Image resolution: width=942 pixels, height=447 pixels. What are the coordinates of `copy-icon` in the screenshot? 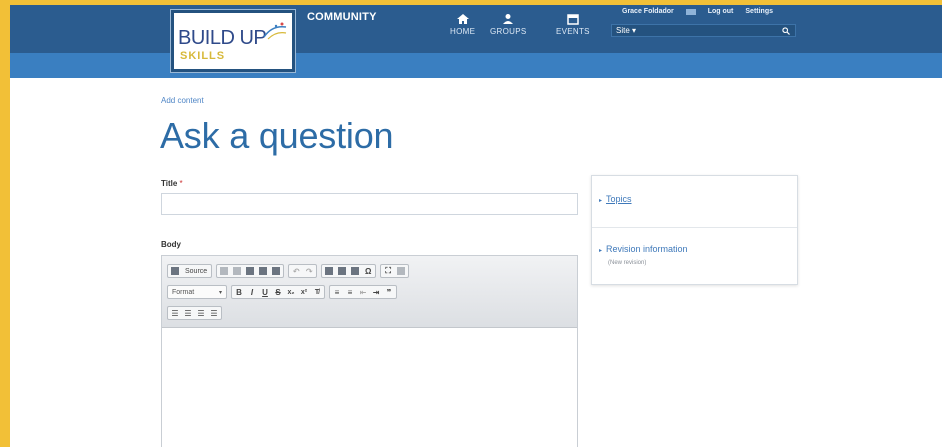 It's located at (237, 271).